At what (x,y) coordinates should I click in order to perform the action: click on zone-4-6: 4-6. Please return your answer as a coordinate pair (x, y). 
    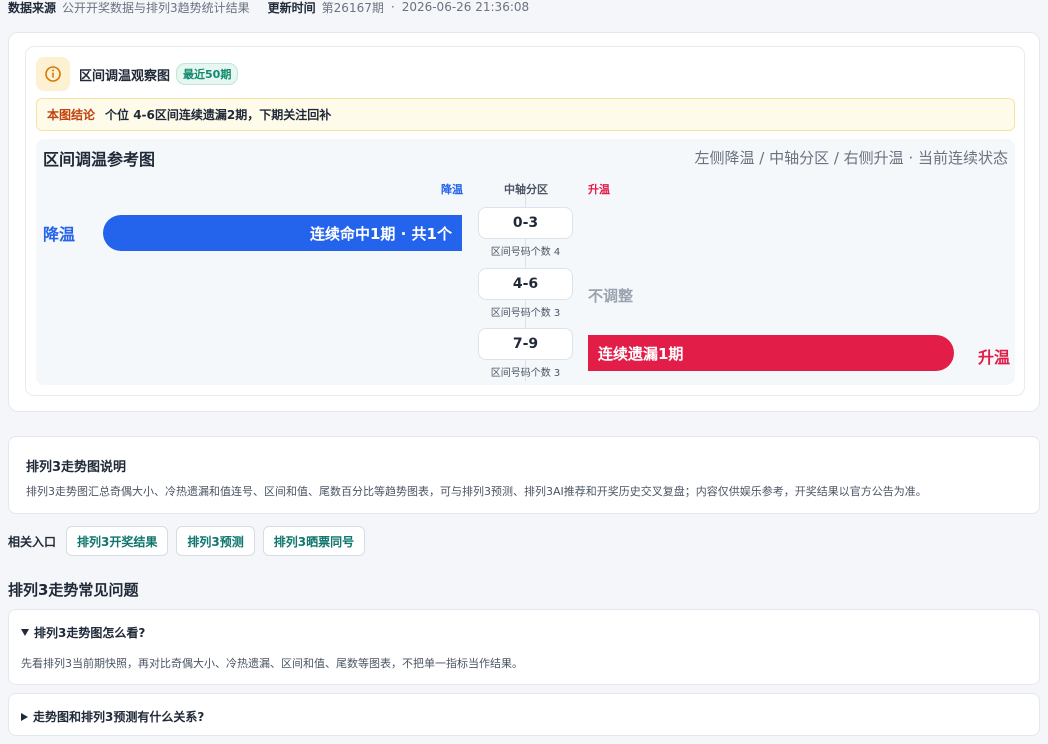
    Looking at the image, I should click on (525, 284).